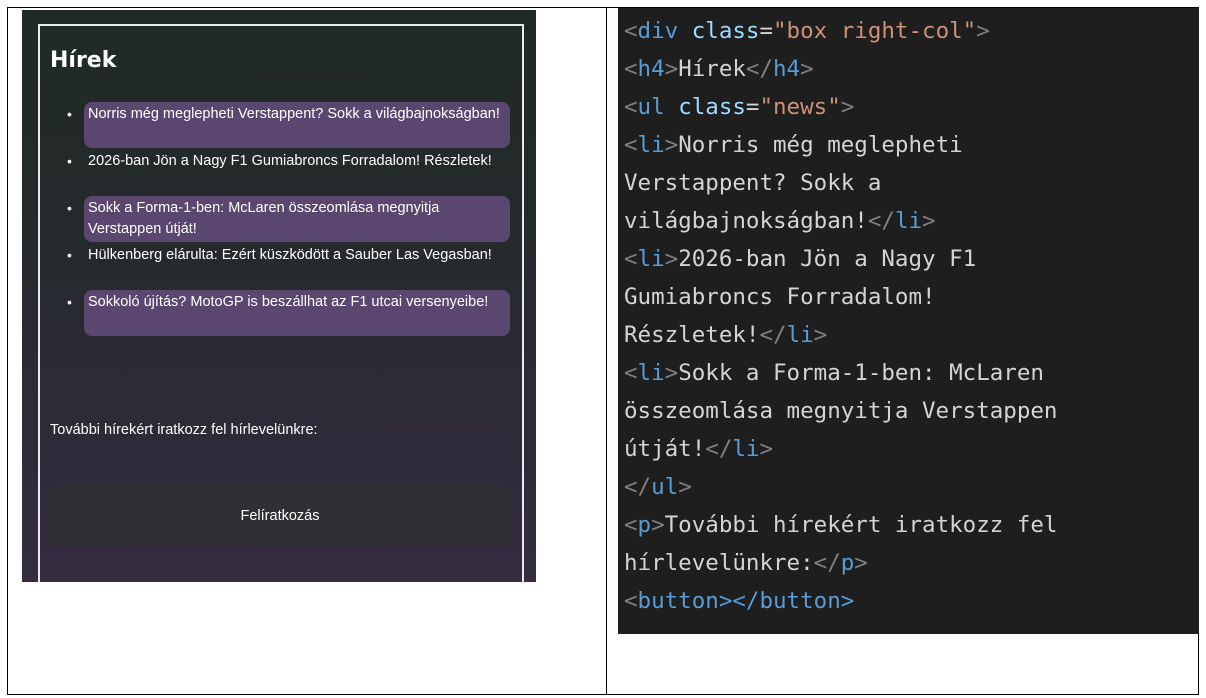 This screenshot has width=1206, height=698. Describe the element at coordinates (834, 373) in the screenshot. I see `code-line: <li>Sokk a Forma-1-ben: McLaren` at that location.